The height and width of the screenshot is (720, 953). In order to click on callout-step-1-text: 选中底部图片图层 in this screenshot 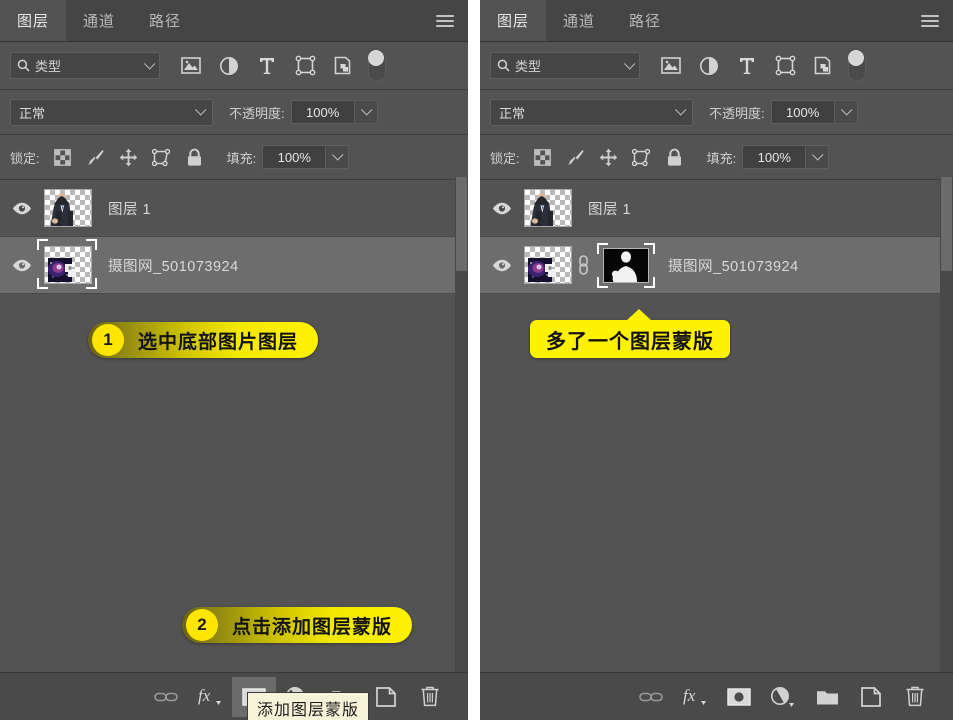, I will do `click(218, 342)`.